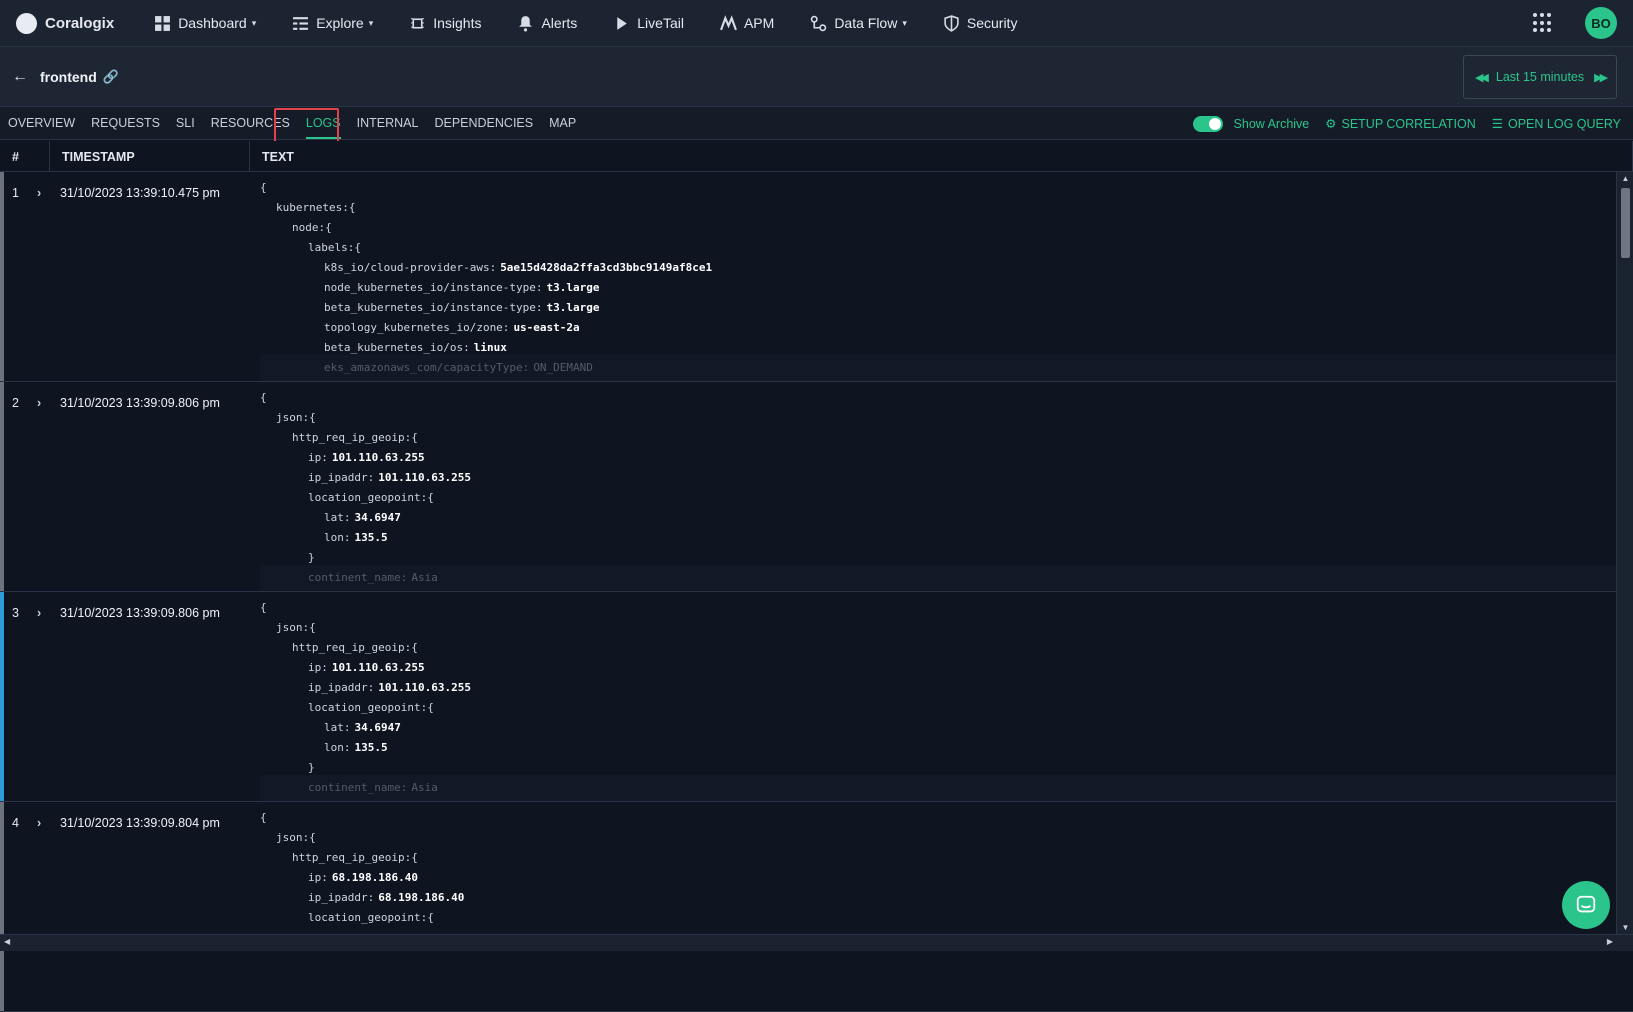  I want to click on nav-item-data-flow: Data Flow▾, so click(858, 23).